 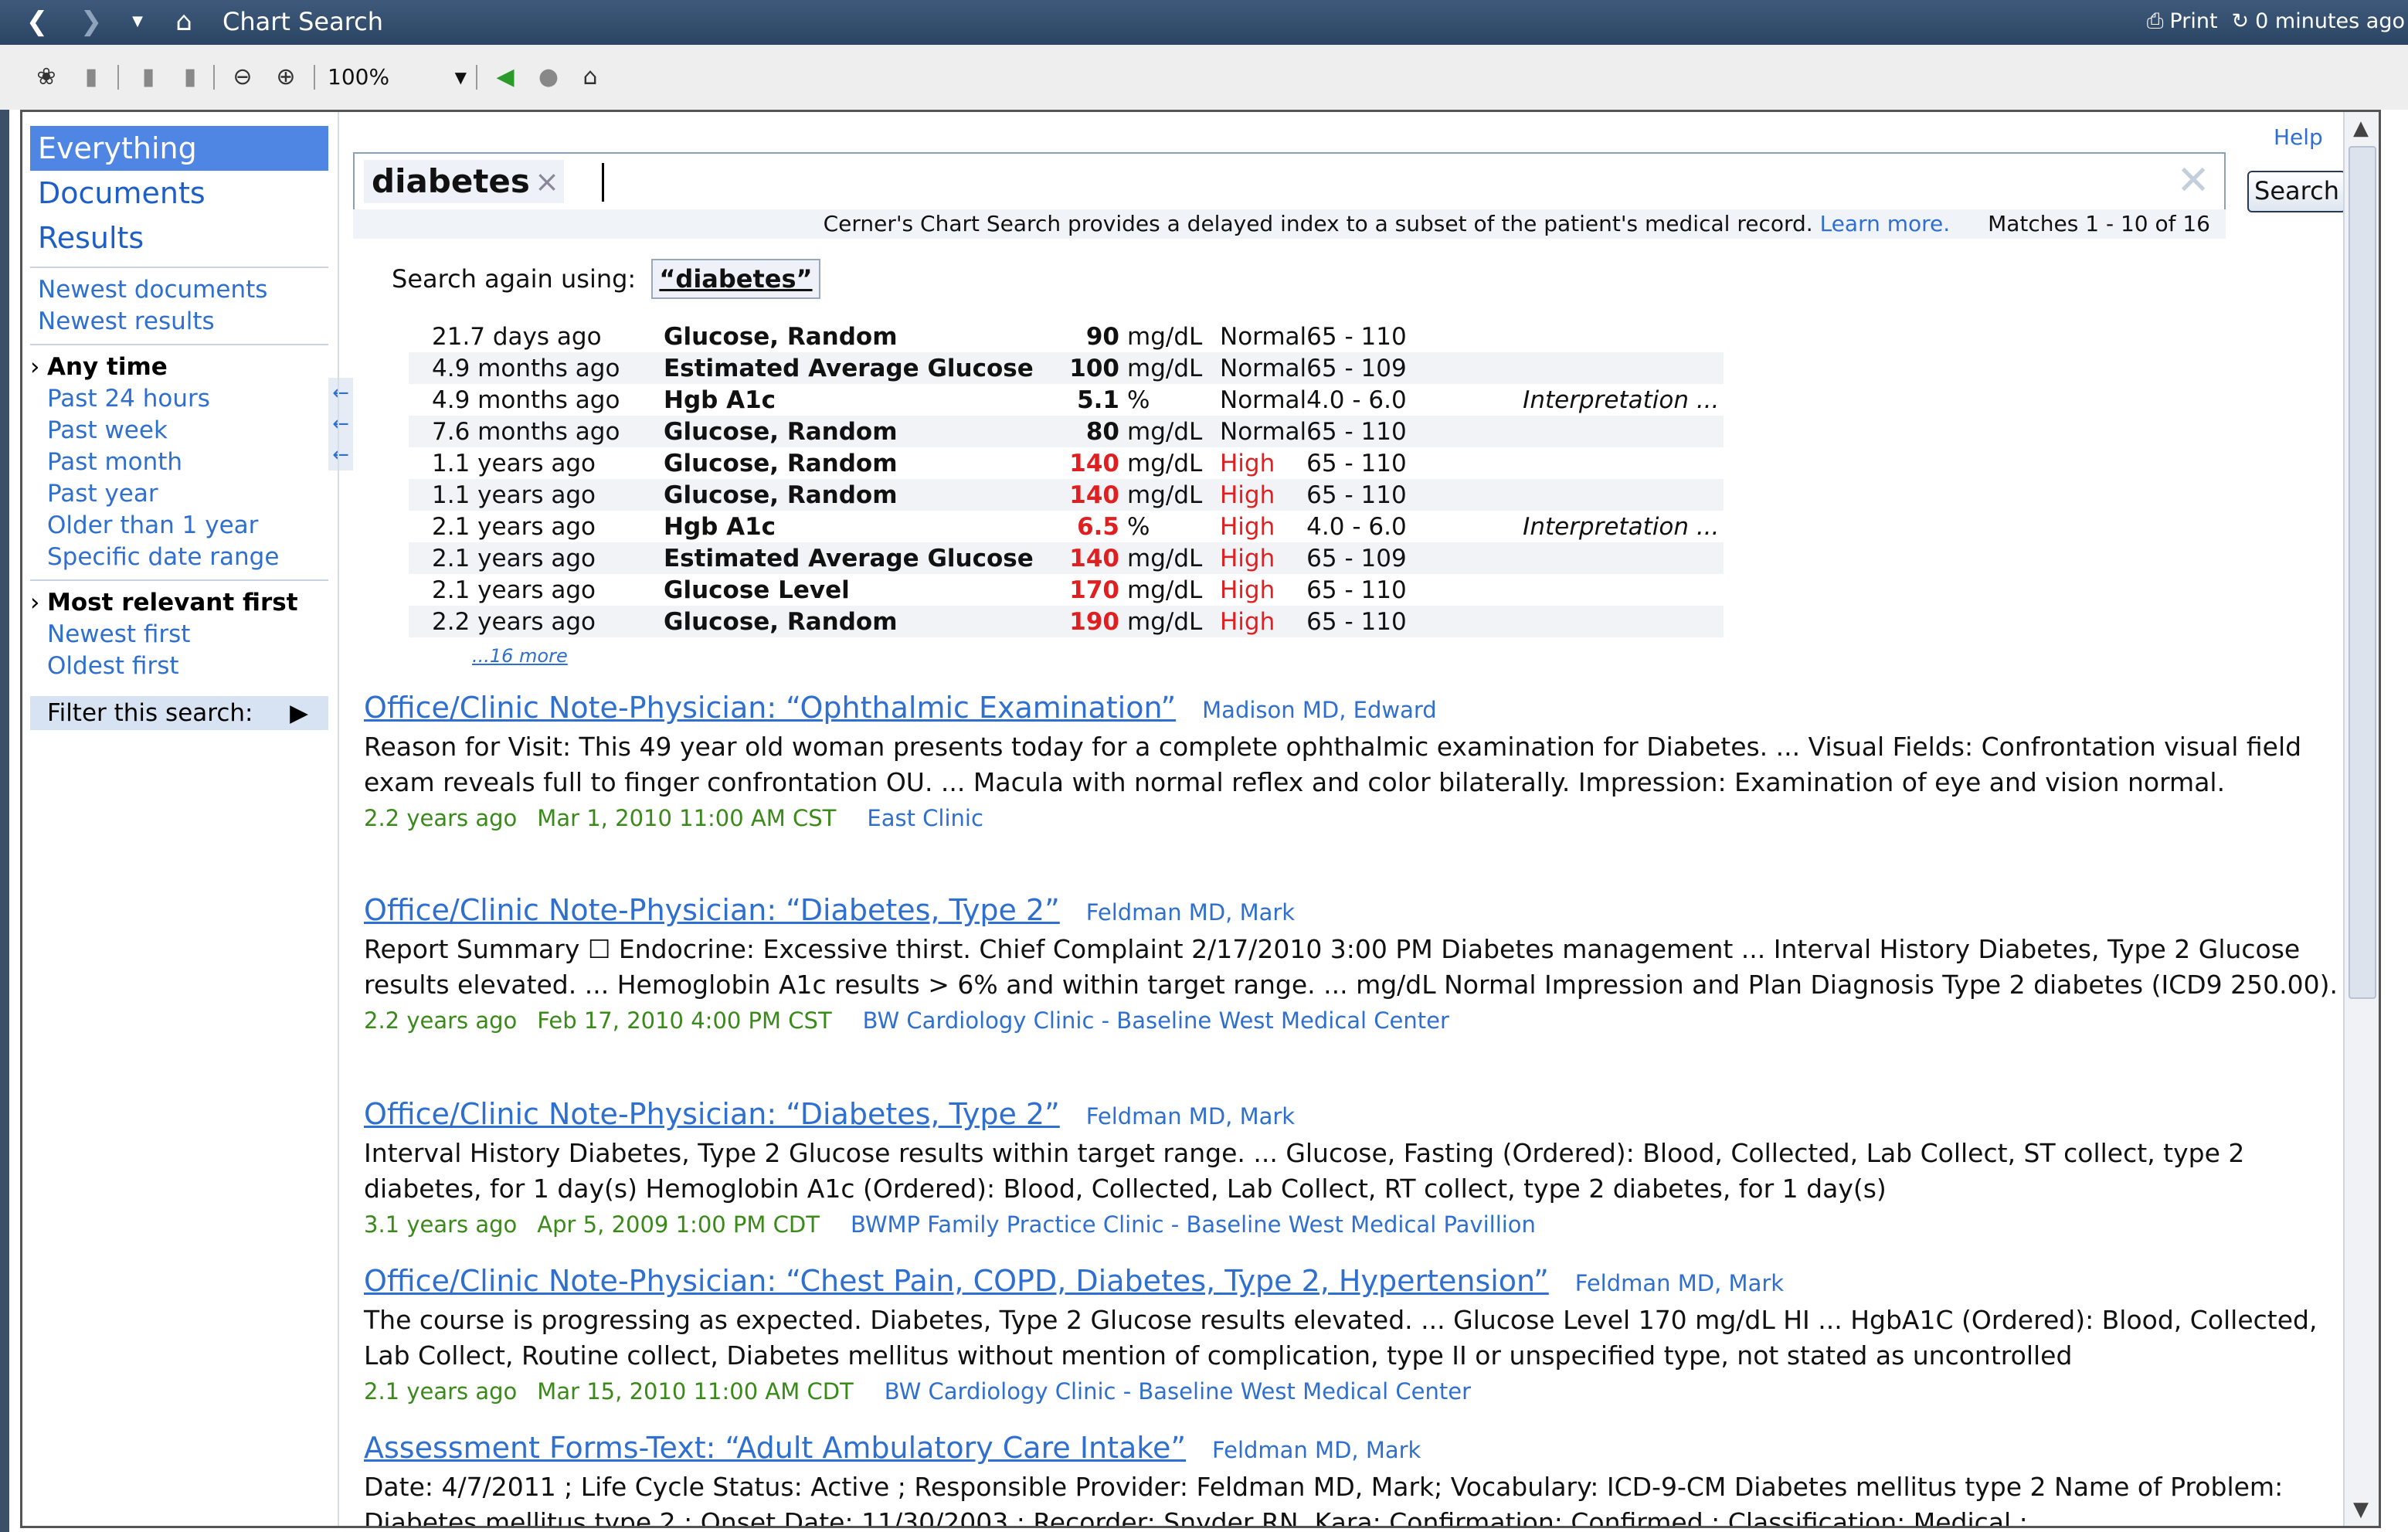 I want to click on binoculars-icon: ❀, so click(x=46, y=77).